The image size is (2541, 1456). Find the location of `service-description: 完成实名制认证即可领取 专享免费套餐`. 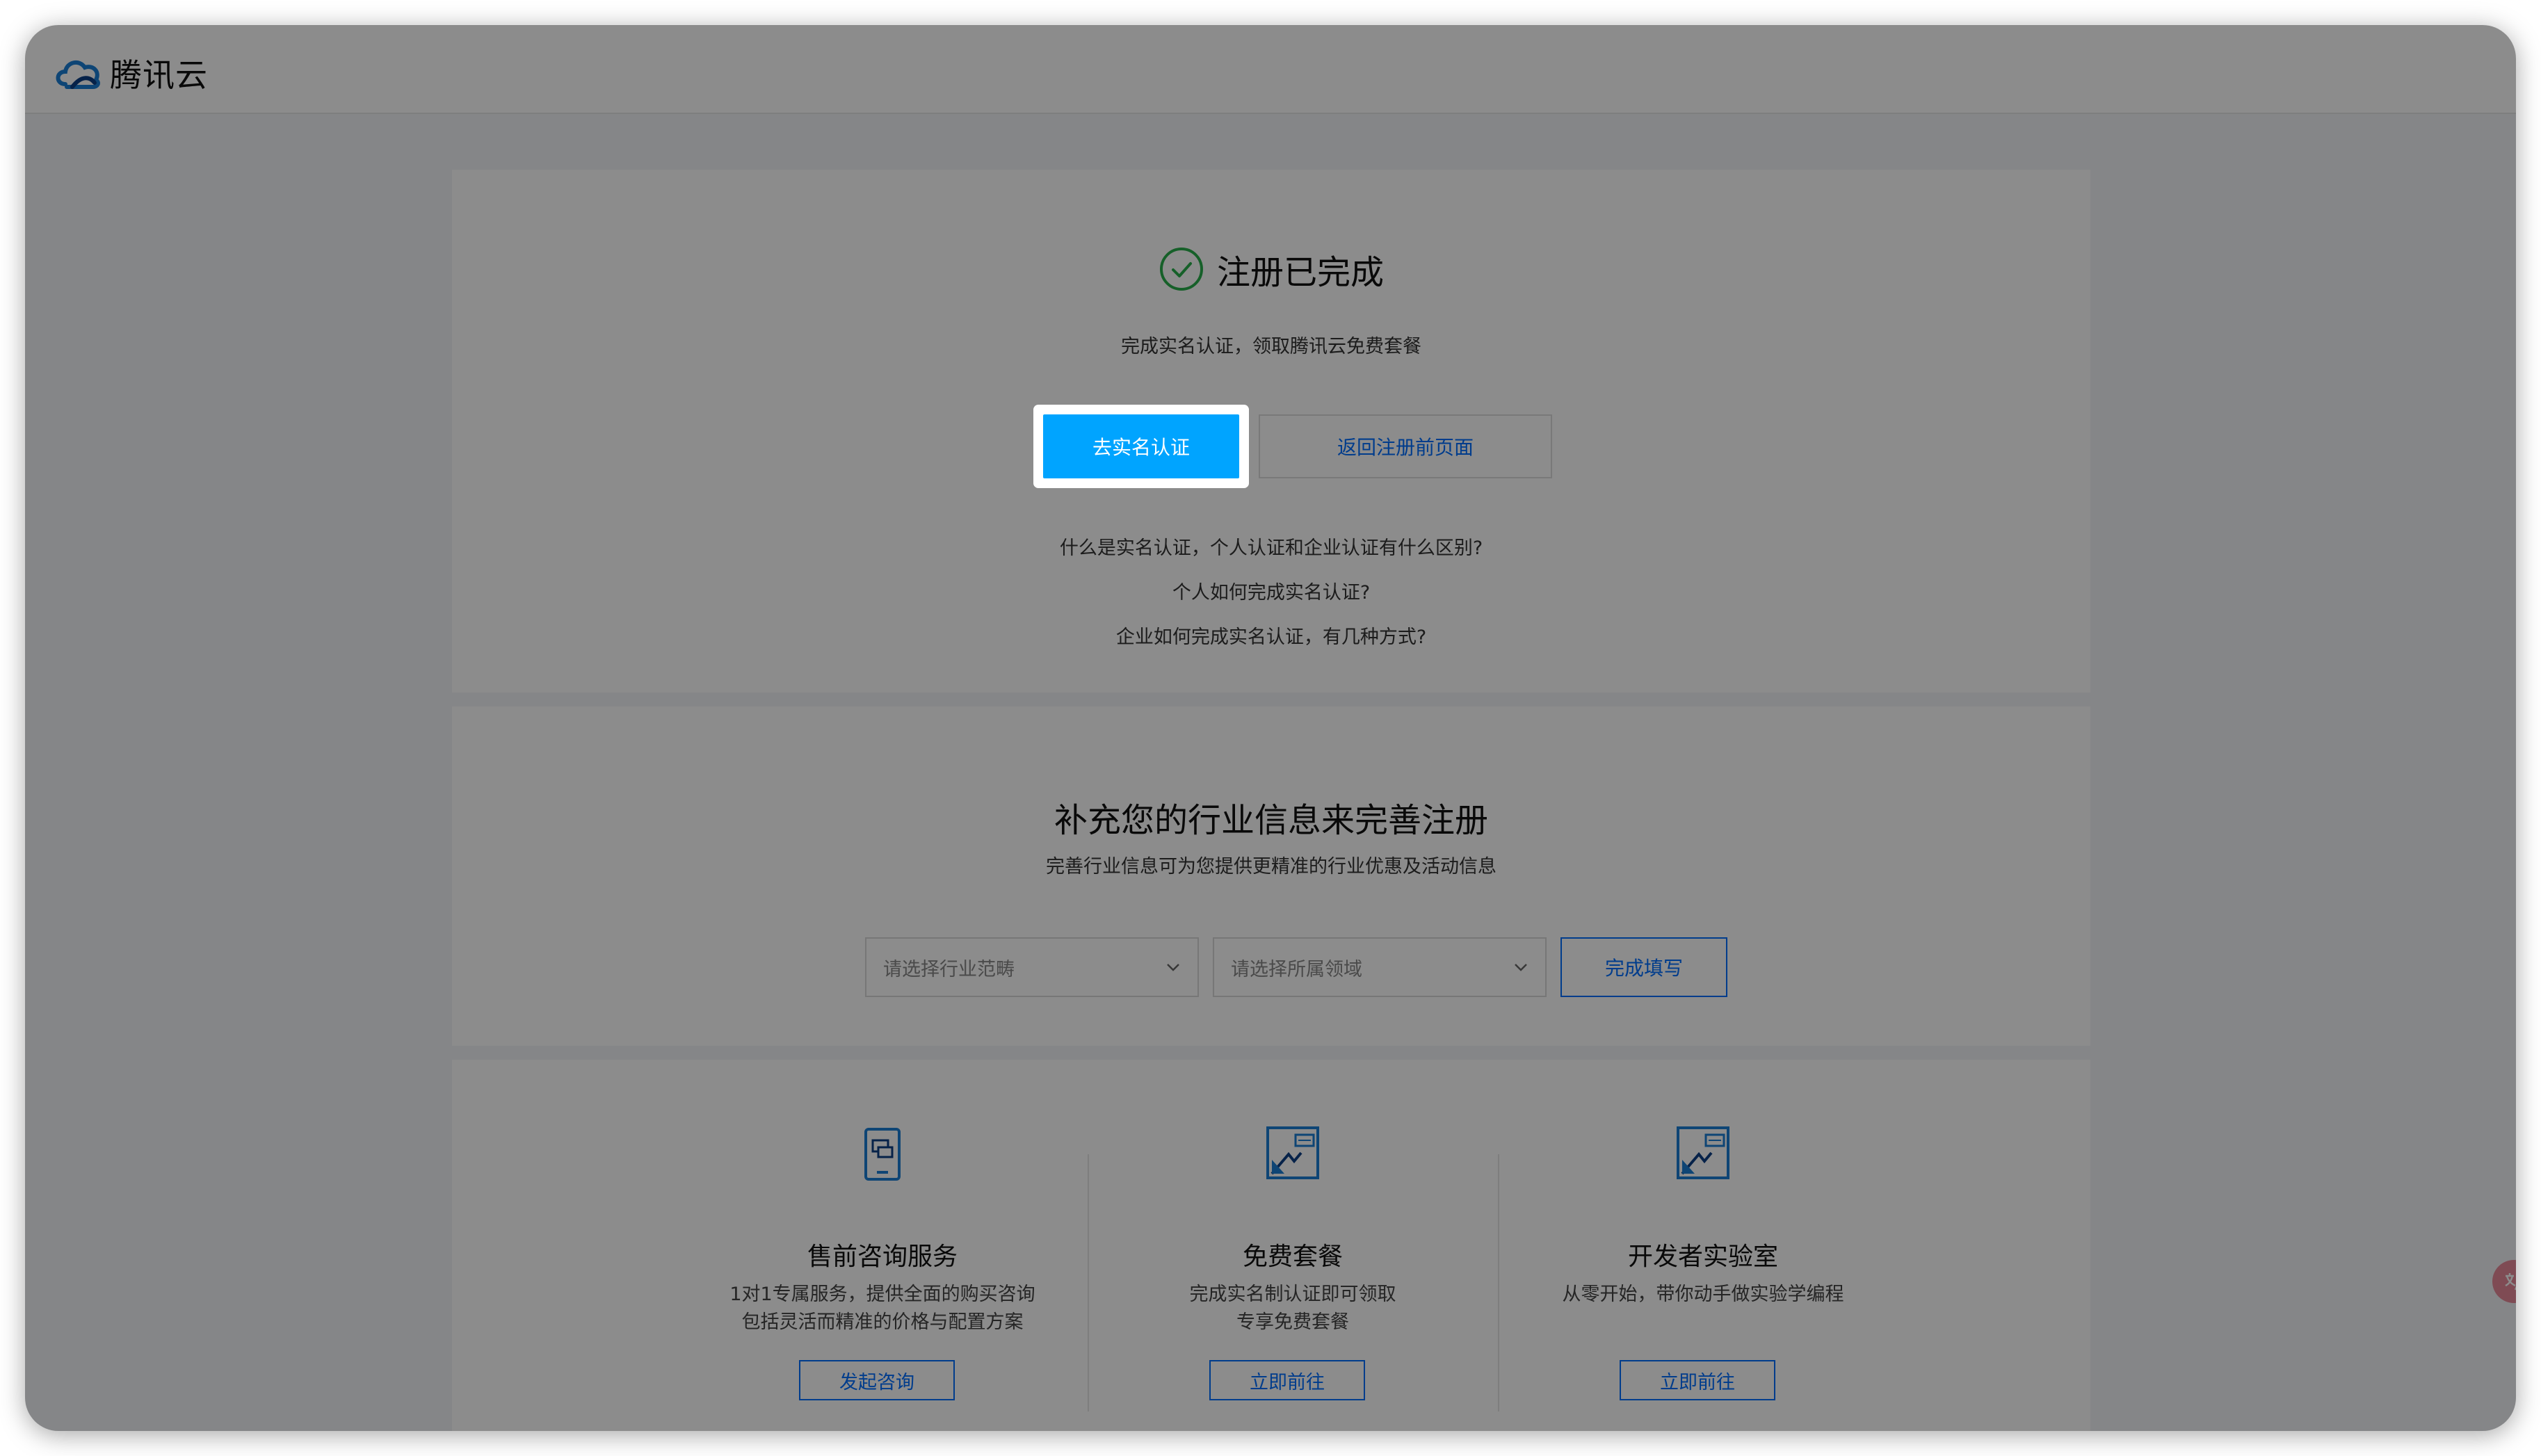

service-description: 完成实名制认证即可领取 专享免费套餐 is located at coordinates (1292, 1308).